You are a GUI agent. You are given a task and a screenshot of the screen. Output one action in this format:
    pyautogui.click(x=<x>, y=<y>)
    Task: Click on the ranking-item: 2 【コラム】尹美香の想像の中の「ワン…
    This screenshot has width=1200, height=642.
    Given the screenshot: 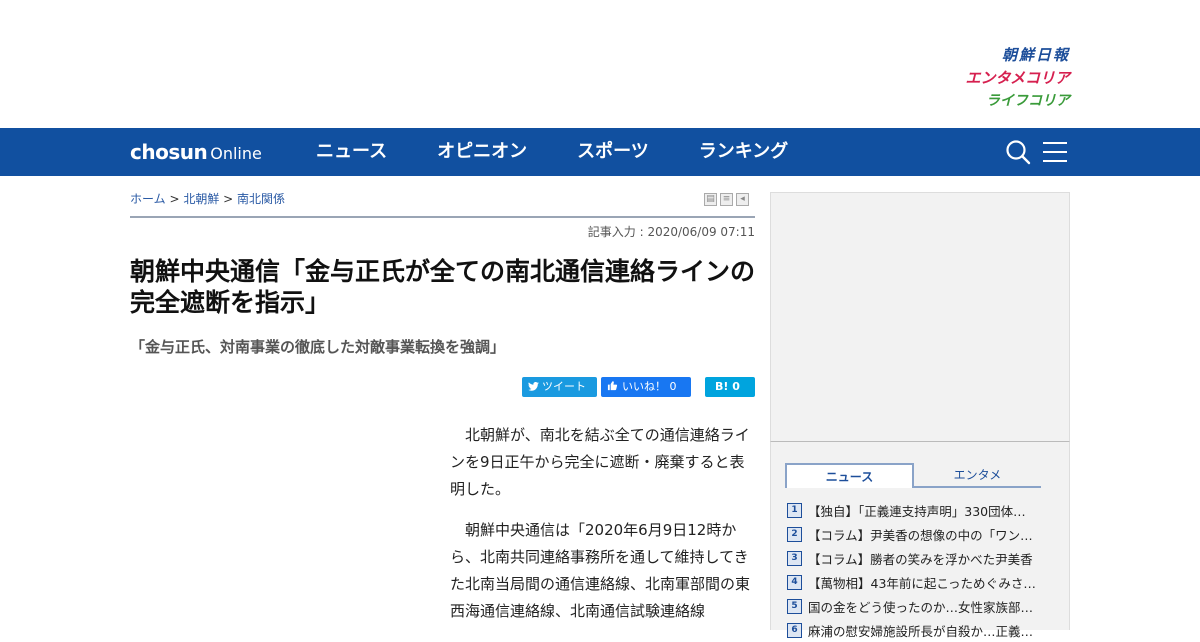 What is the action you would take?
    pyautogui.click(x=917, y=534)
    